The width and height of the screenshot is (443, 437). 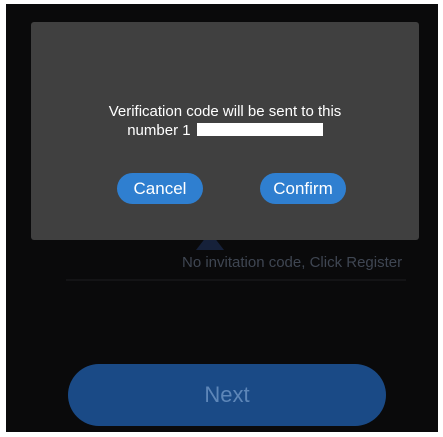 I want to click on confirm-button: Confirm, so click(x=303, y=188).